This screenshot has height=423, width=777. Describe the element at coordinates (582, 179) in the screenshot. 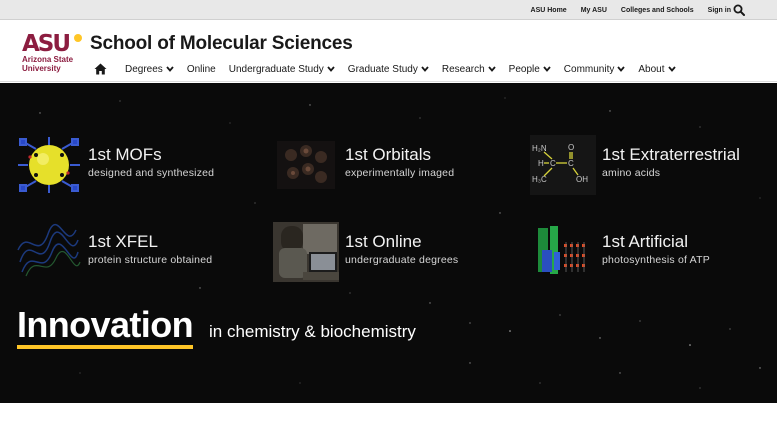

I see `amino-label-oh: OH` at that location.